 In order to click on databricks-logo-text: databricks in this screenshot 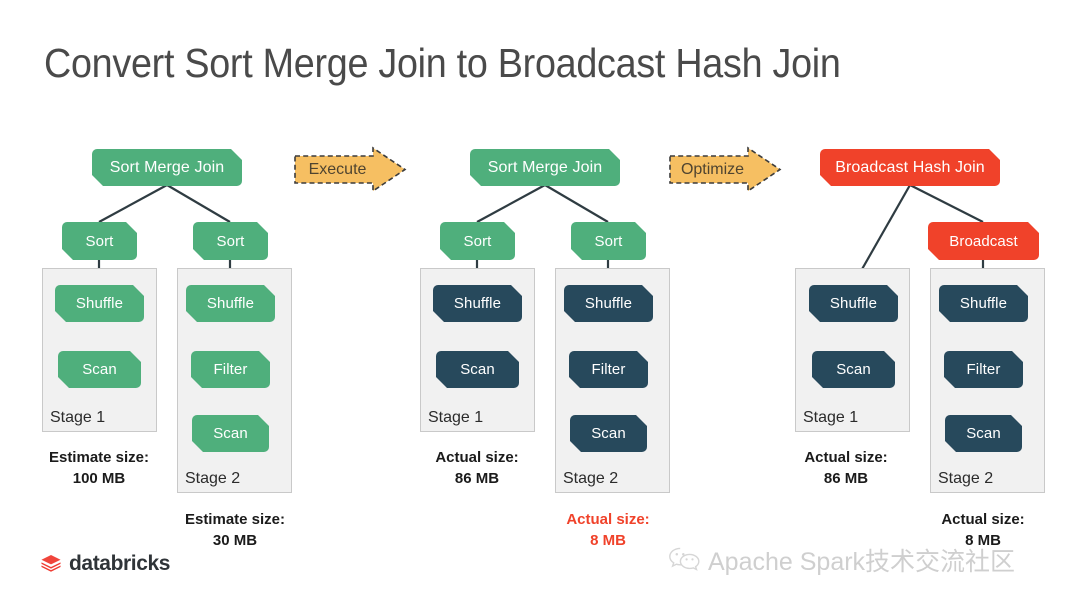, I will do `click(120, 563)`.